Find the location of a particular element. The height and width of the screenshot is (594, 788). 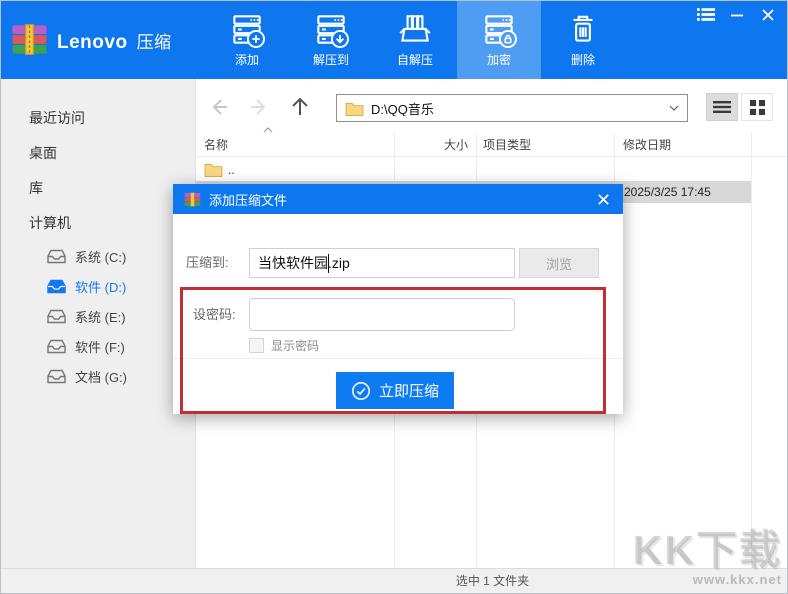

compress-now-label: 立即压缩 is located at coordinates (408, 391).